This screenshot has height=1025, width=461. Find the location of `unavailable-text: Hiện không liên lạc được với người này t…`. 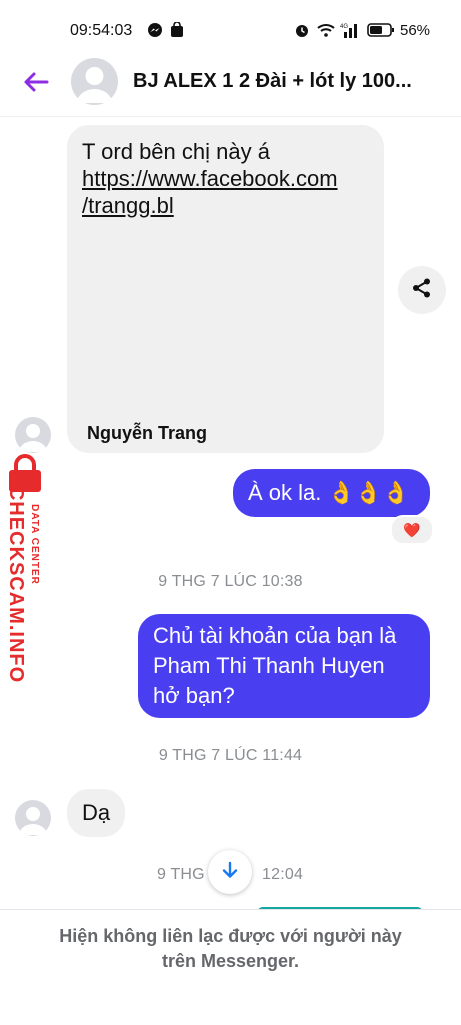

unavailable-text: Hiện không liên lạc được với người này t… is located at coordinates (230, 949).